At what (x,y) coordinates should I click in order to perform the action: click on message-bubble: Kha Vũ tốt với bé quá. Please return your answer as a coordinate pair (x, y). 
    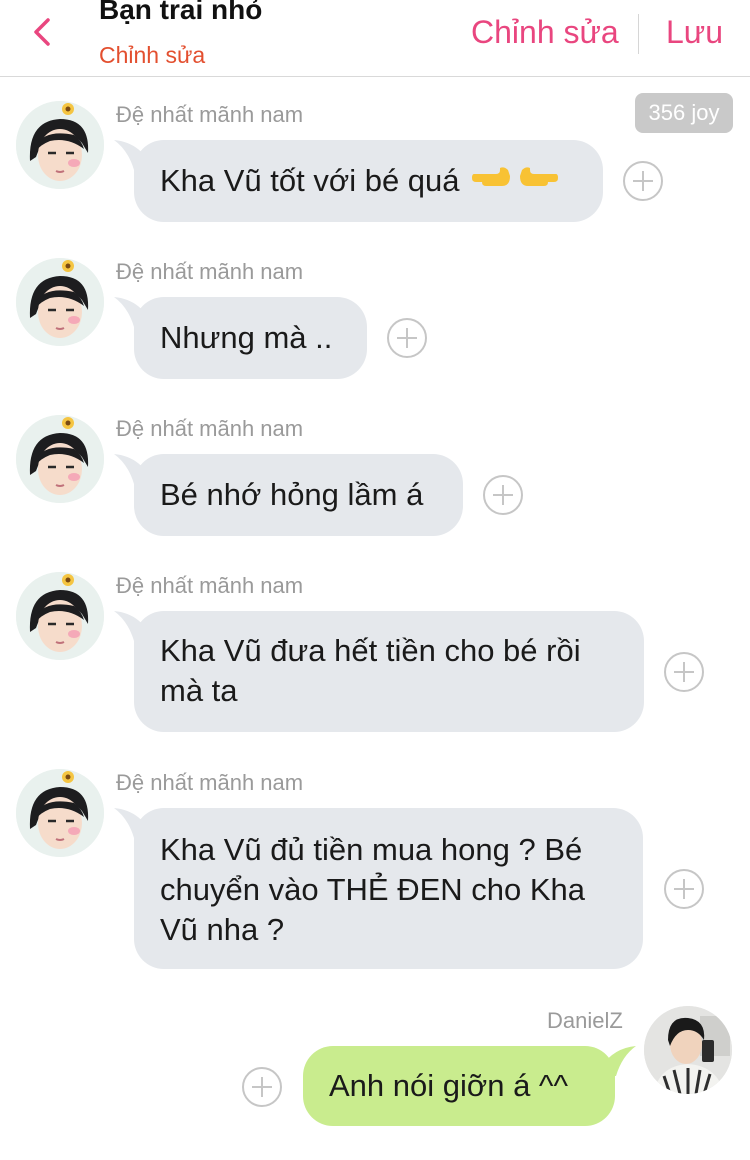
    Looking at the image, I should click on (368, 181).